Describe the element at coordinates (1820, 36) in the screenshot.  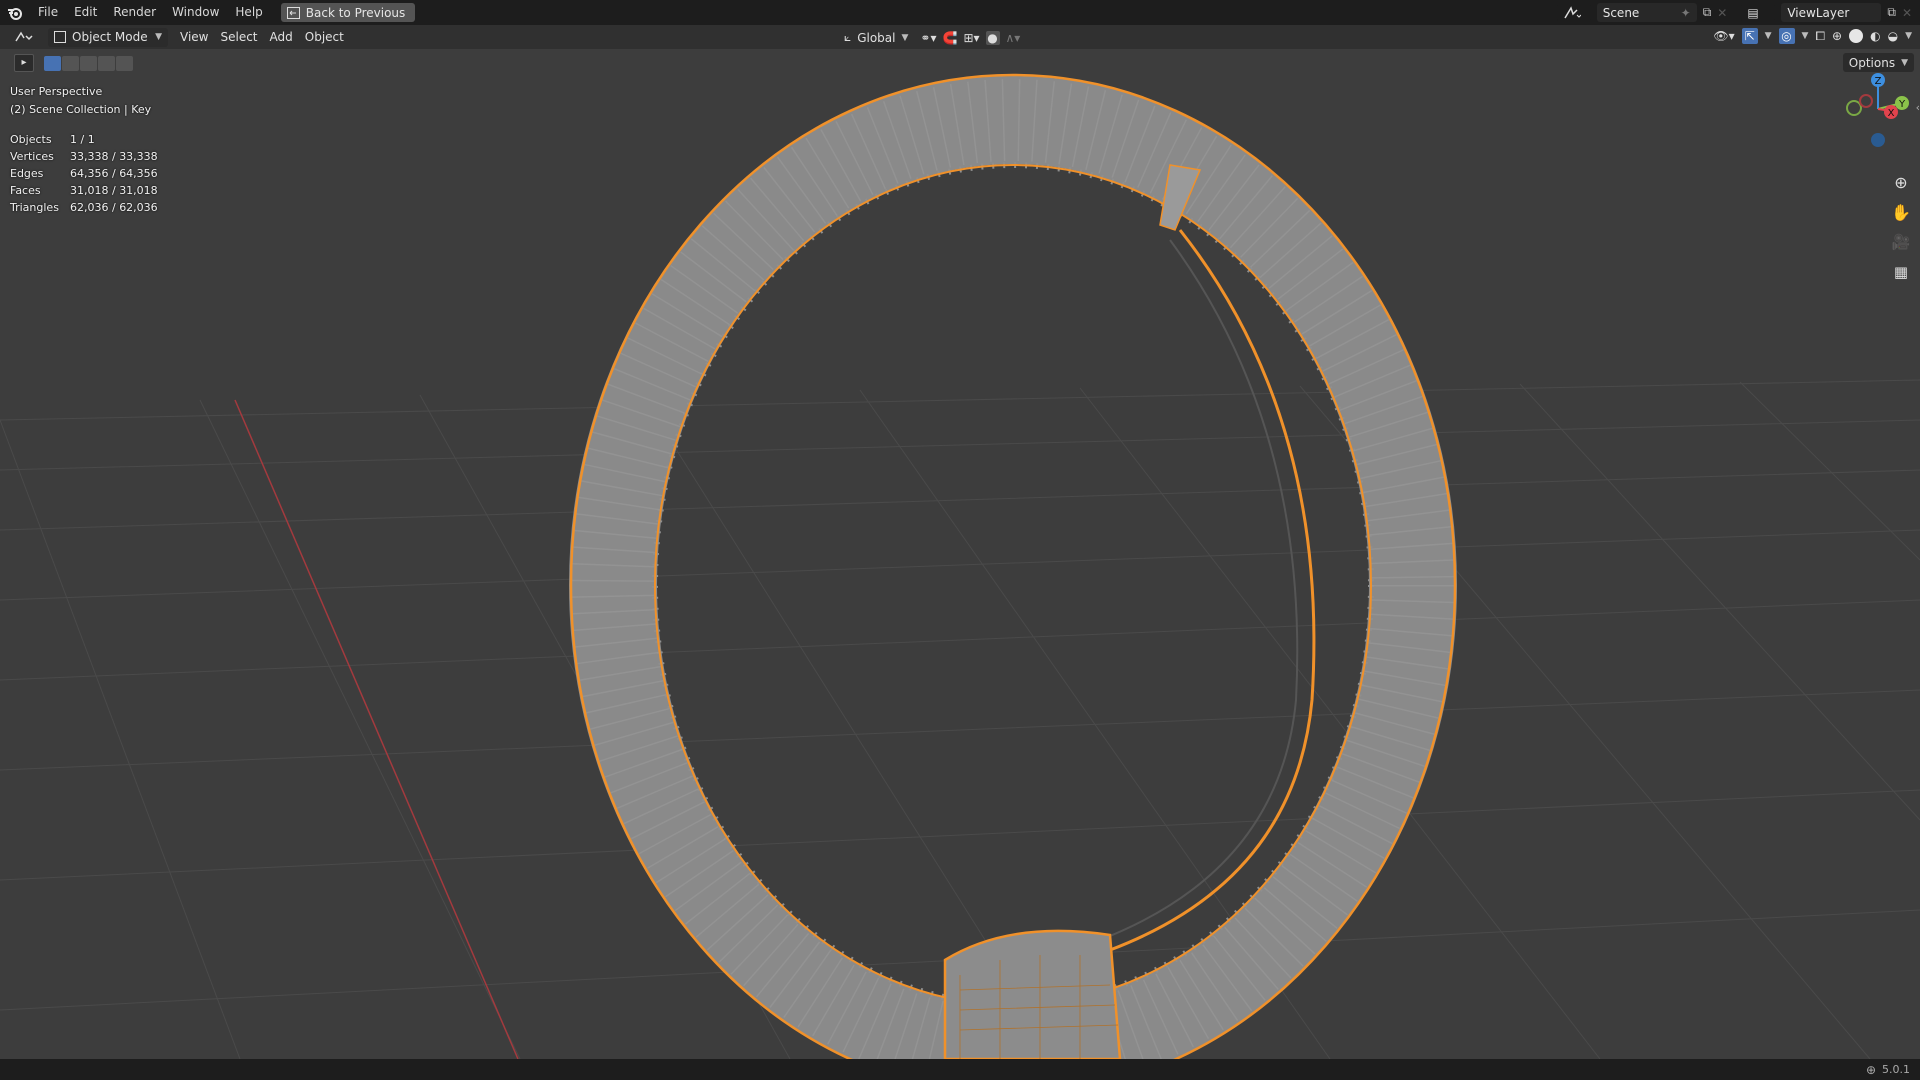
I see `xray-toggle-icon: ⧠` at that location.